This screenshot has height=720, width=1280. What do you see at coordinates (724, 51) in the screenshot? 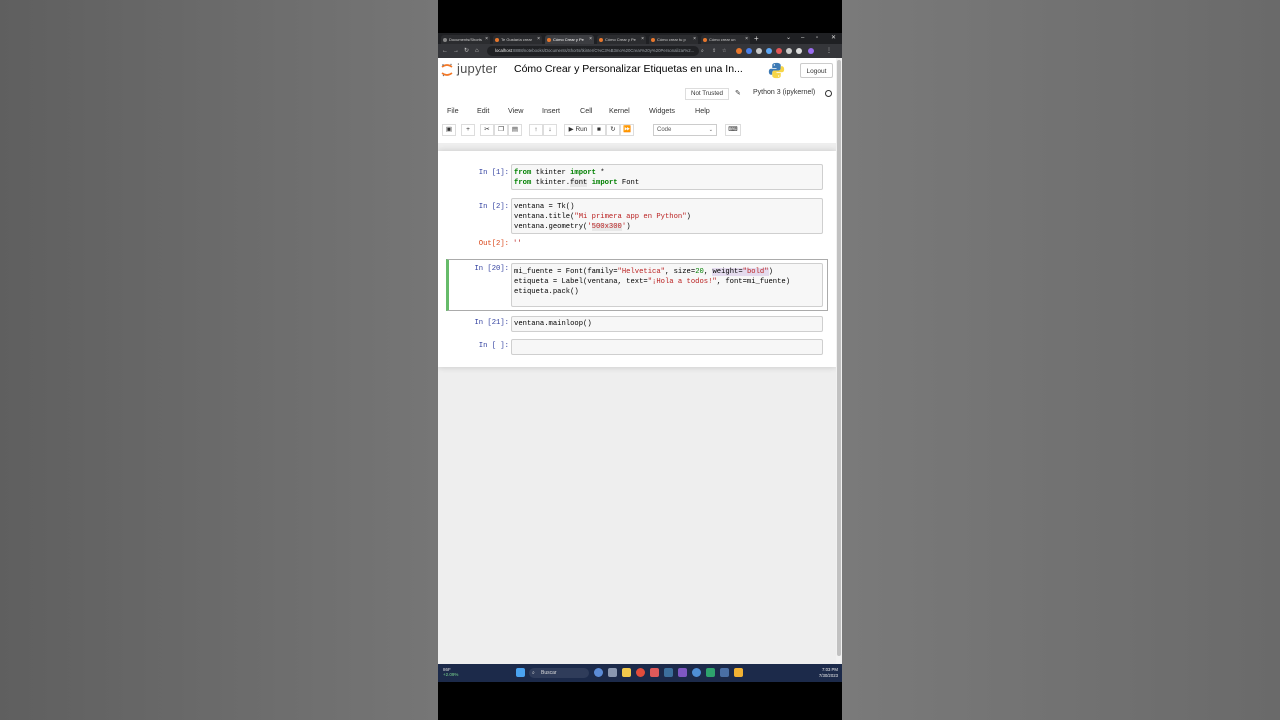
I see `star-icon: ☆` at bounding box center [724, 51].